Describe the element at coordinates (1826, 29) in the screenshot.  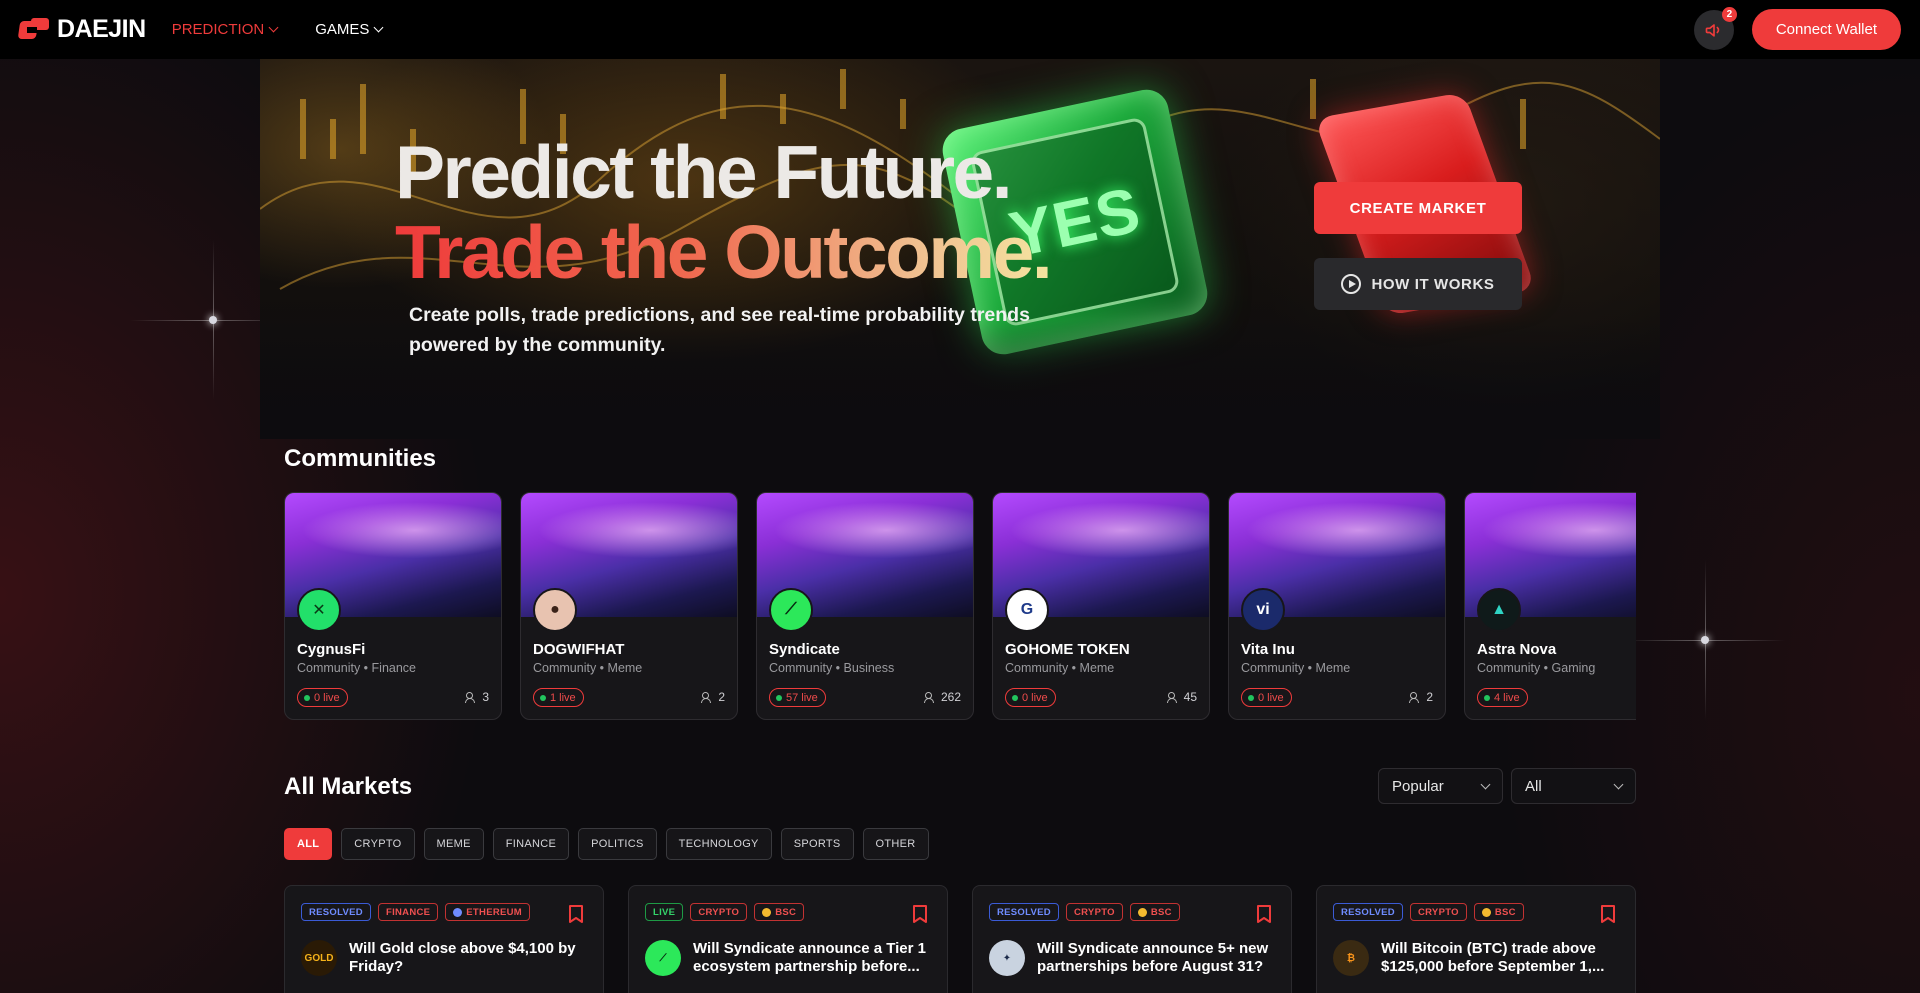
I see `connect-wallet-button: Connect Wallet` at that location.